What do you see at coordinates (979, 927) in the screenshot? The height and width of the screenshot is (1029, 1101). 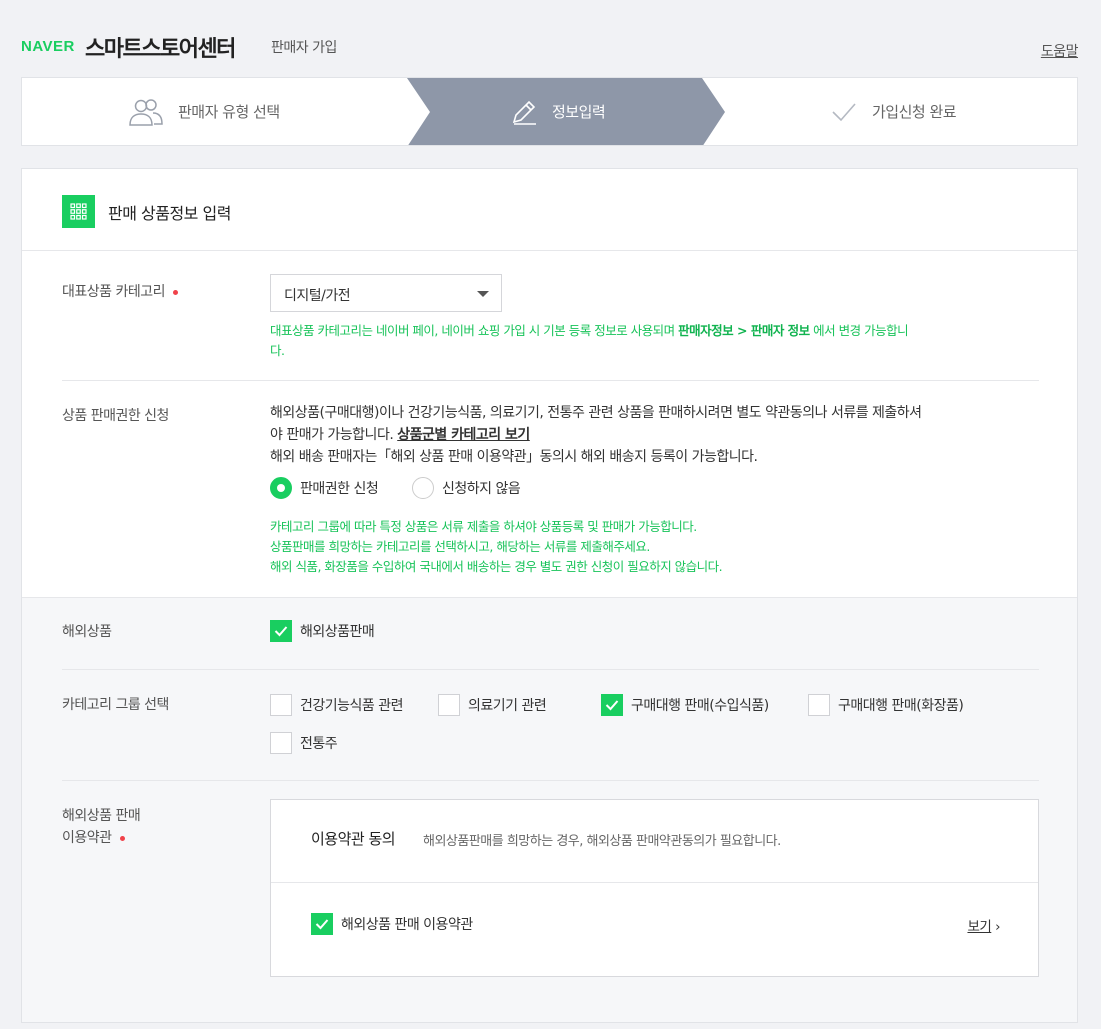 I see `view-link-text: 보기` at bounding box center [979, 927].